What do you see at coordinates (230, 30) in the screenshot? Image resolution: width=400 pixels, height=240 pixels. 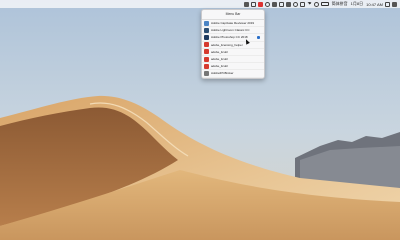 I see `item-label: Adobe Lightroom Classic CC` at bounding box center [230, 30].